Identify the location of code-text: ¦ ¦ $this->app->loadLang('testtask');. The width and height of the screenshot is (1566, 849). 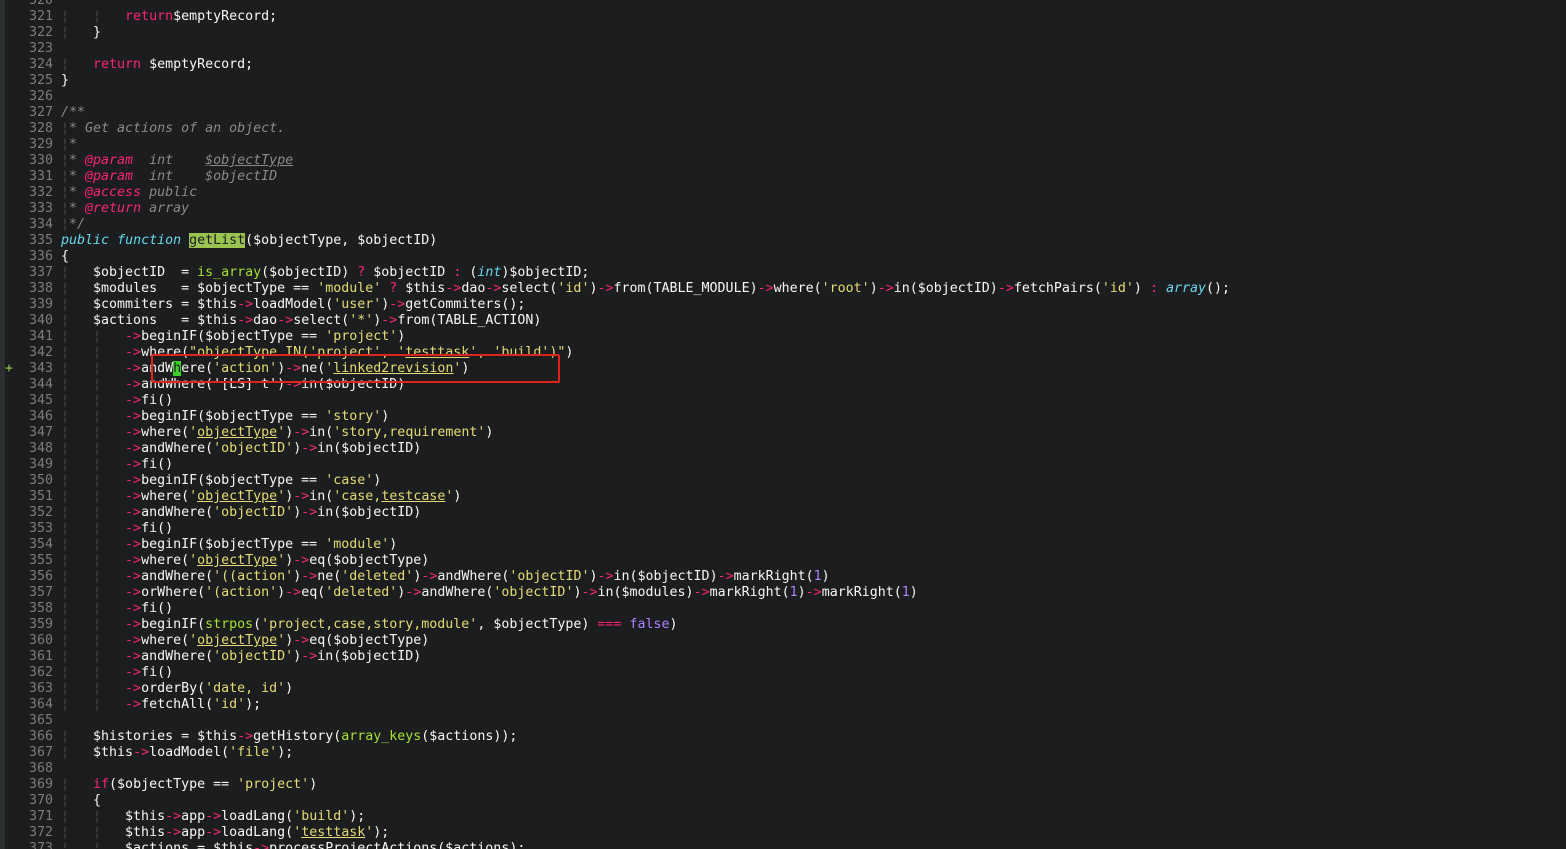
(225, 833).